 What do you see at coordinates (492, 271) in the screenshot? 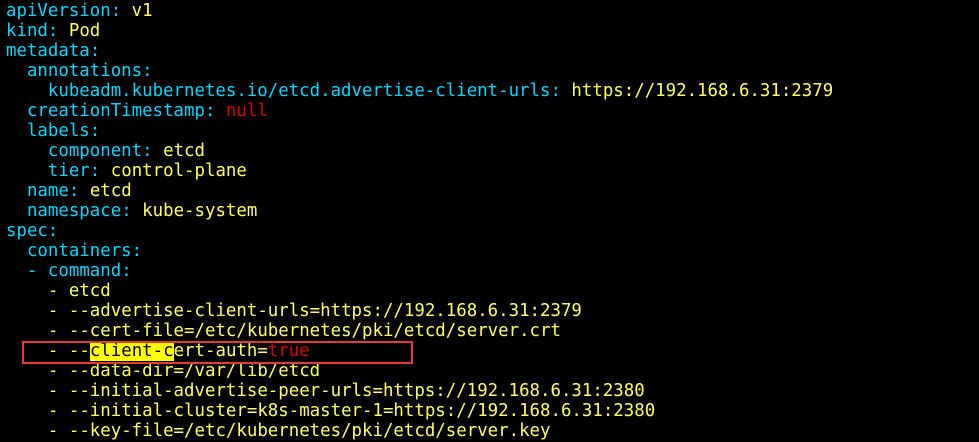
I see `yaml-line-command: - command:` at bounding box center [492, 271].